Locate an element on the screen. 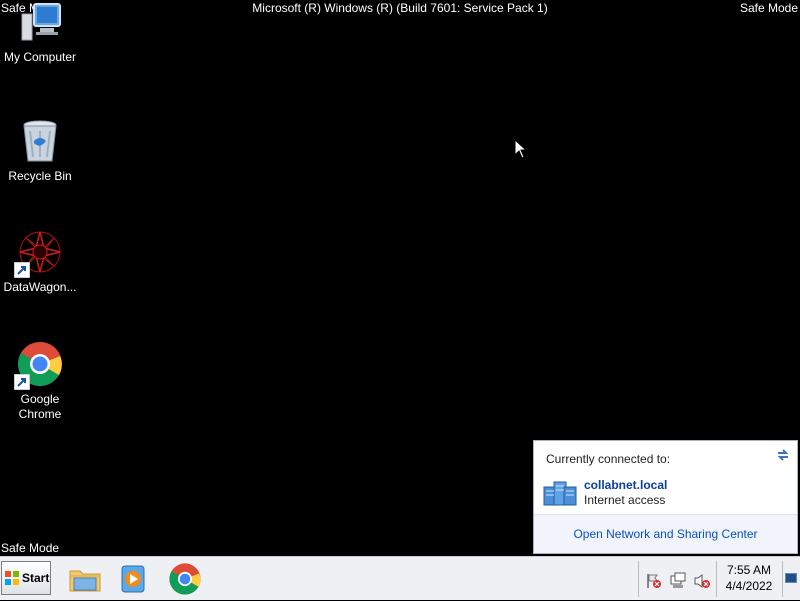  system-tray is located at coordinates (677, 579).